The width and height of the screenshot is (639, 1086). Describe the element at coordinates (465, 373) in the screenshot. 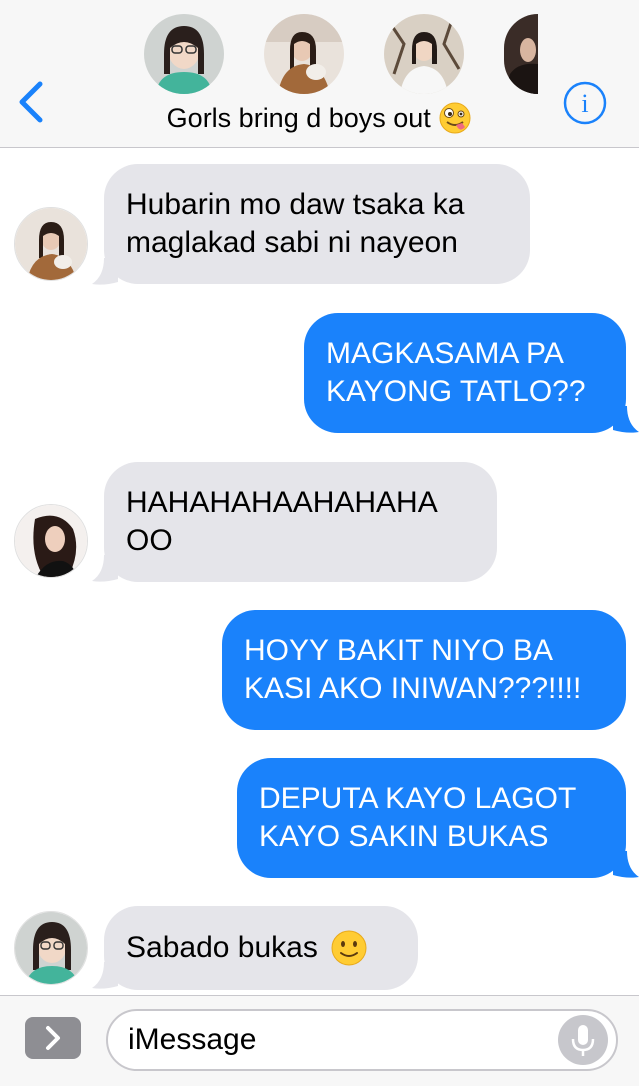

I see `message-bubble-outgoing: MAGKASAMA PA KAYONG TATLO??` at that location.